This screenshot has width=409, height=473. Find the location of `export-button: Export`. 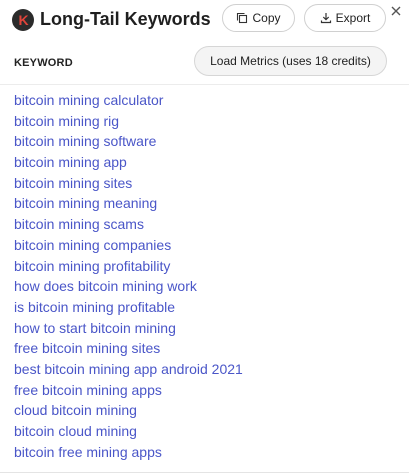

export-button: Export is located at coordinates (345, 18).